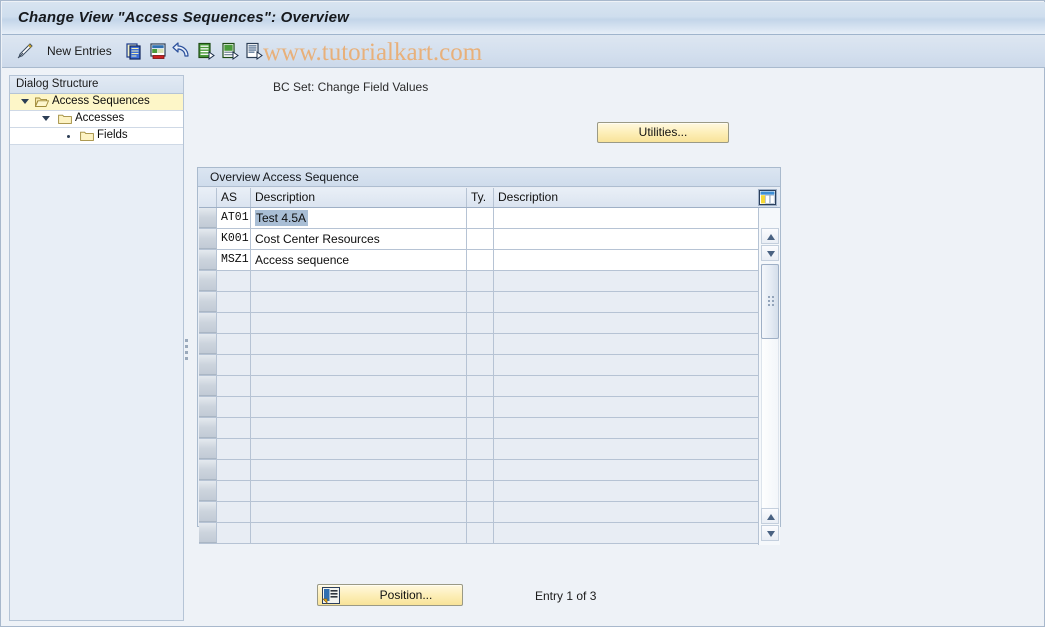  I want to click on deselect-all-icon, so click(230, 51).